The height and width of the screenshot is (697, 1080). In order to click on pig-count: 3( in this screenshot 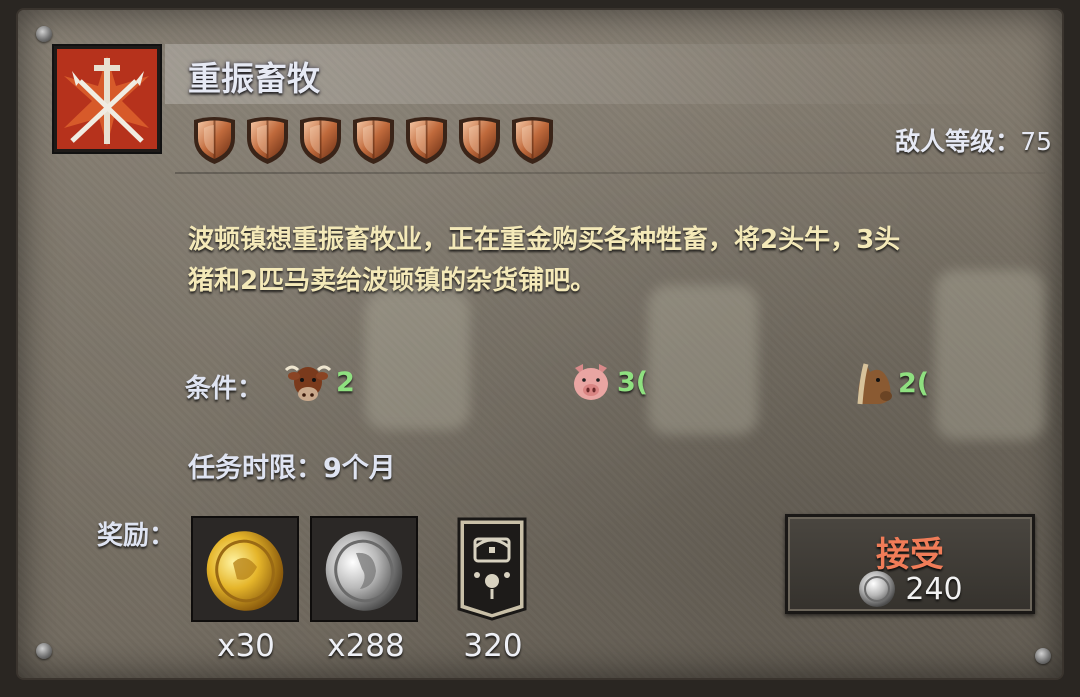, I will do `click(633, 382)`.